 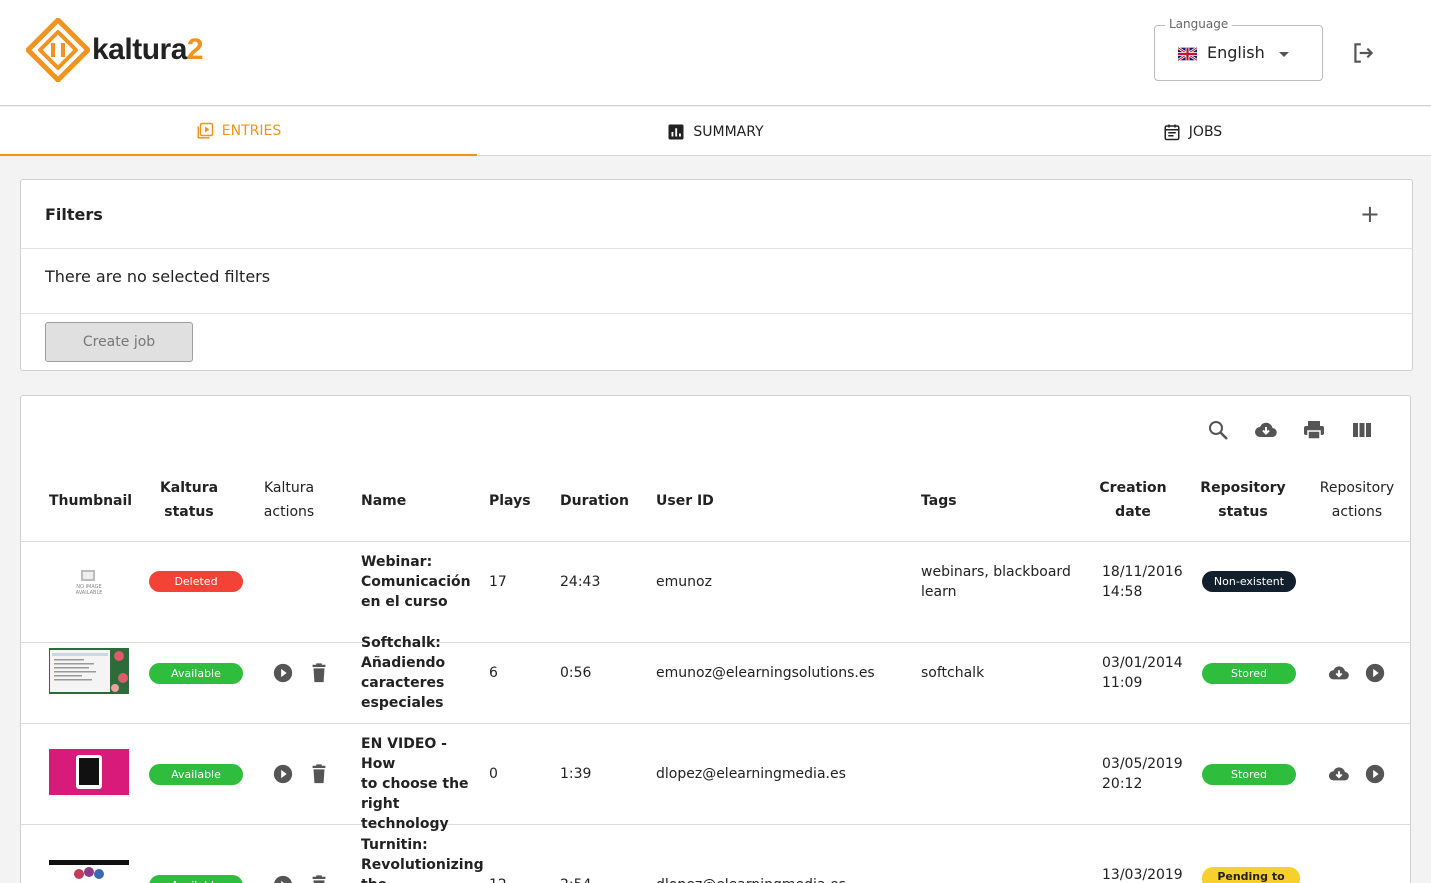 I want to click on header-kaltura-actions: Kaltura actions, so click(x=289, y=500).